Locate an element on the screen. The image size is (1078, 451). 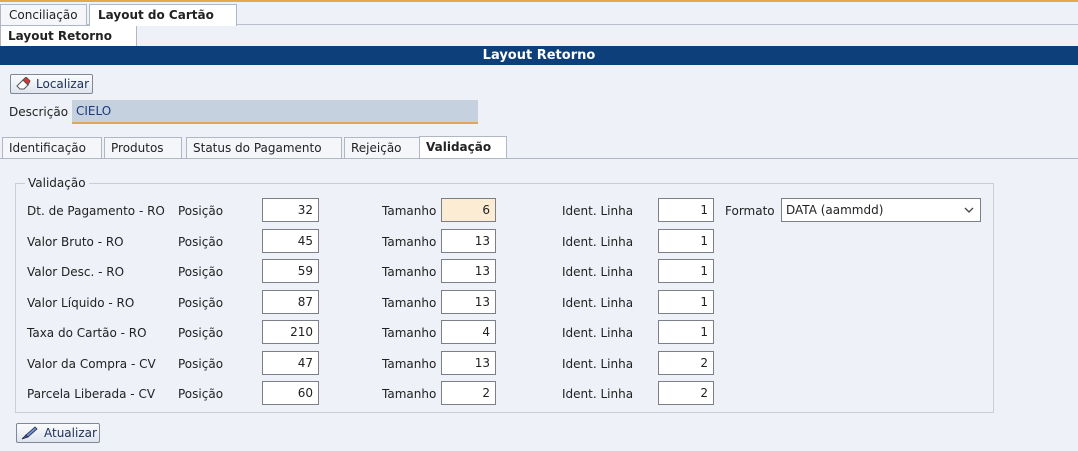
tamanho-input: 4 is located at coordinates (468, 332).